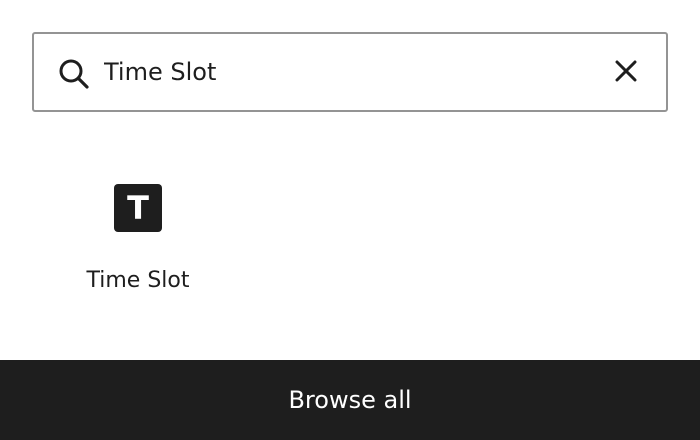 This screenshot has height=440, width=700. Describe the element at coordinates (138, 280) in the screenshot. I see `block-item-label: Time Slot` at that location.